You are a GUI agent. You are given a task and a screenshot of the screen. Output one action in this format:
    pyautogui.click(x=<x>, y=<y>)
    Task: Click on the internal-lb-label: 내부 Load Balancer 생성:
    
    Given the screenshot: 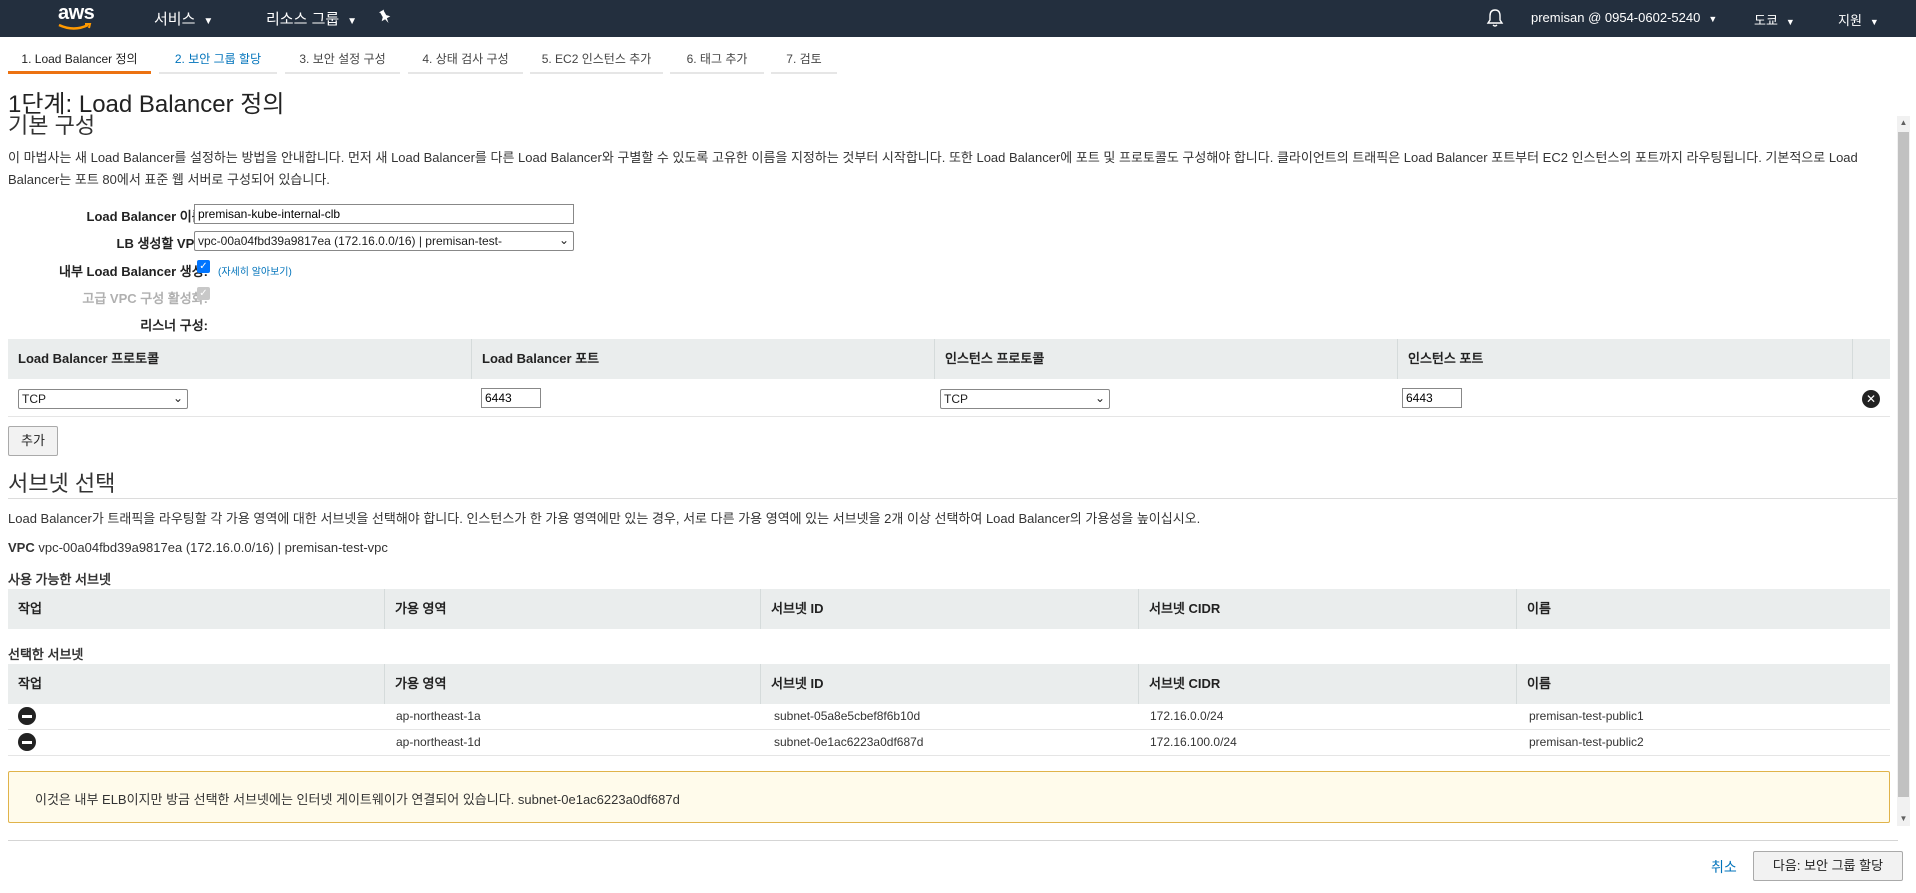 What is the action you would take?
    pyautogui.click(x=133, y=271)
    